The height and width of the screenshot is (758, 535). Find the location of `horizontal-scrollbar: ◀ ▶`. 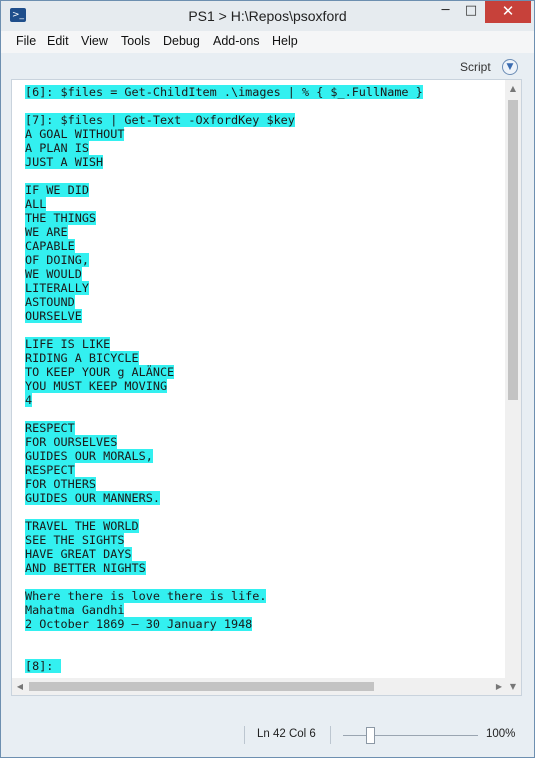

horizontal-scrollbar: ◀ ▶ is located at coordinates (259, 686).